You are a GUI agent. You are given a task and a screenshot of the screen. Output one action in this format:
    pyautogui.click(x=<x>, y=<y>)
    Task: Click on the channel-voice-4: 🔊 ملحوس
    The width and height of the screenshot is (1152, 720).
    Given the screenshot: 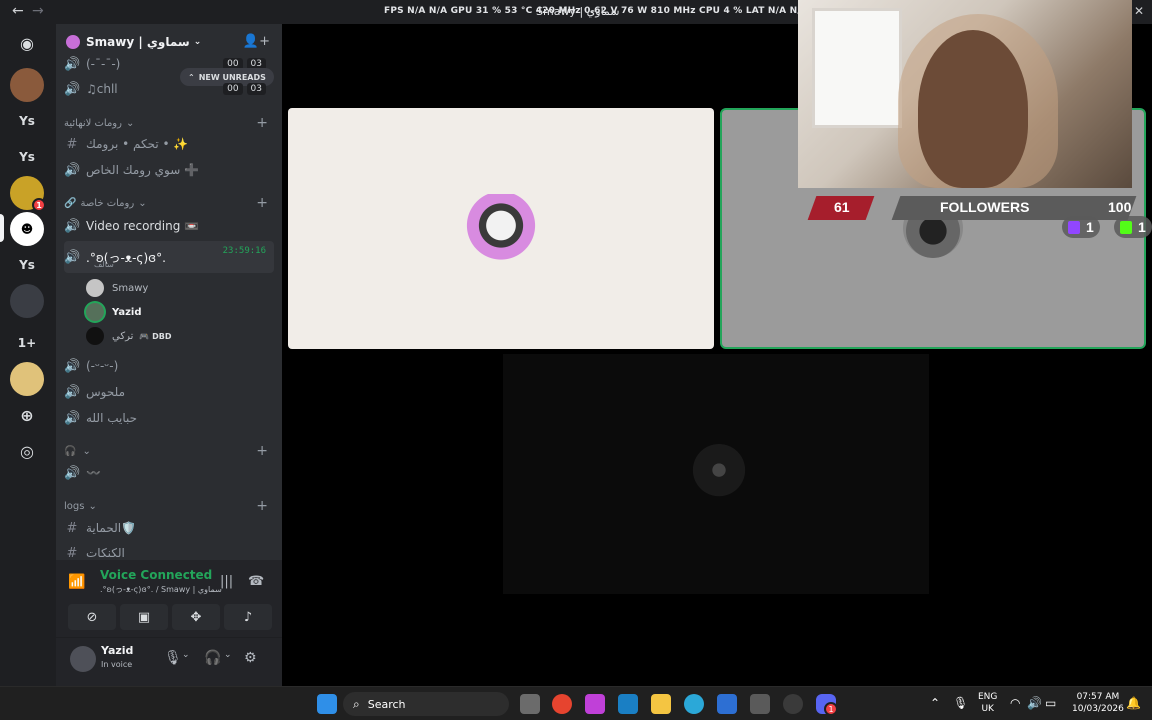 What is the action you would take?
    pyautogui.click(x=169, y=392)
    